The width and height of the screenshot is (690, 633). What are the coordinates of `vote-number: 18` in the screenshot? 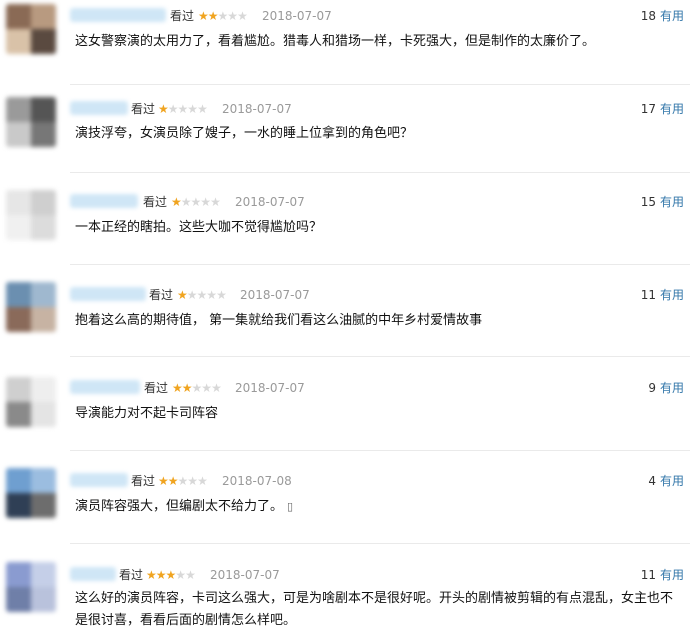 It's located at (648, 16).